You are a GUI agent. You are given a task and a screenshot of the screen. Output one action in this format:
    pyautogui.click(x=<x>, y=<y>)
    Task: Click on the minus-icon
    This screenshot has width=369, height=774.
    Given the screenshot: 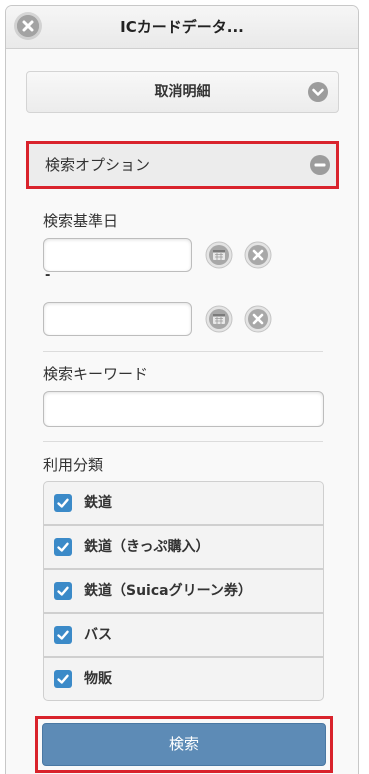 What is the action you would take?
    pyautogui.click(x=320, y=165)
    